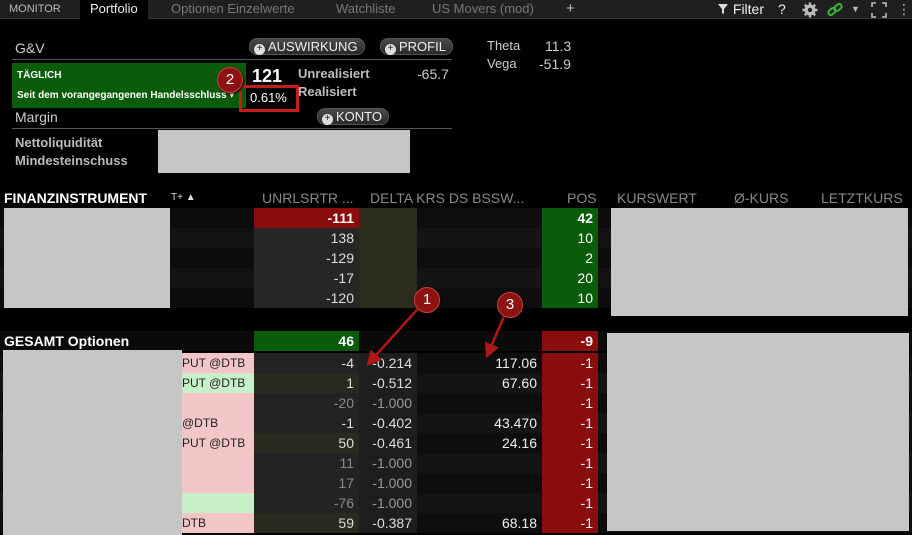 The image size is (912, 535). What do you see at coordinates (510, 305) in the screenshot?
I see `annotation-badge-3: 3` at bounding box center [510, 305].